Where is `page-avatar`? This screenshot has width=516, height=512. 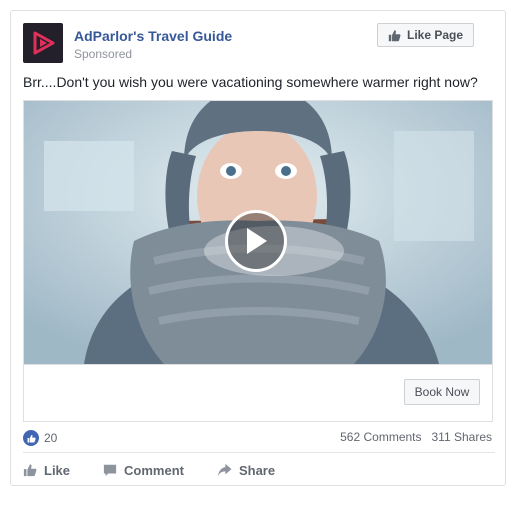
page-avatar is located at coordinates (43, 43).